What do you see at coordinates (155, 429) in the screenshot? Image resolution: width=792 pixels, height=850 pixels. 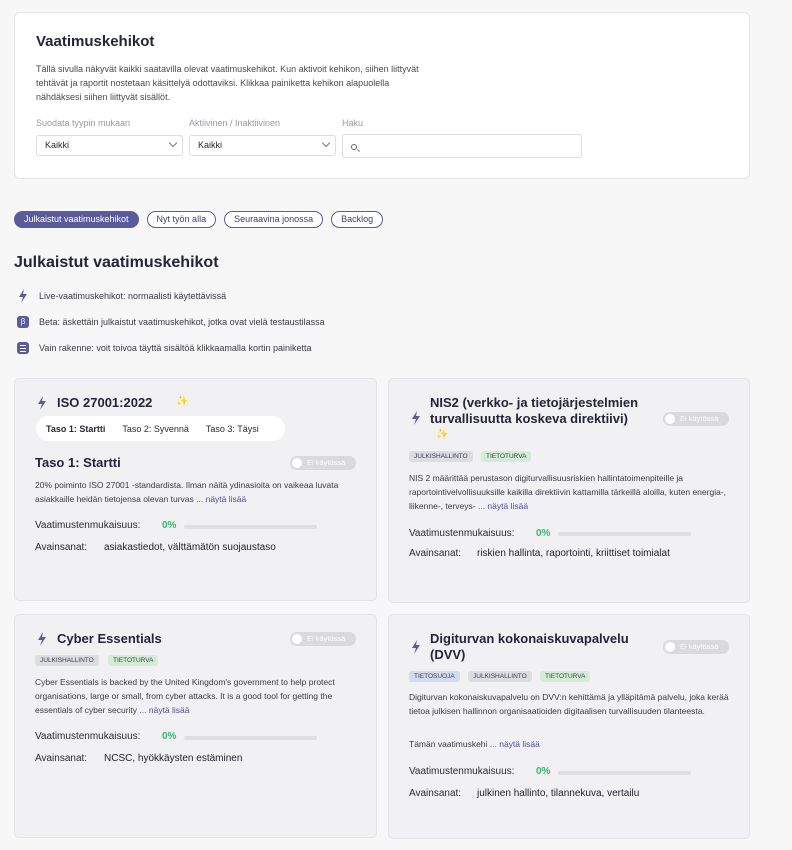 I see `level-tab-2: Taso 2: Syvennä` at bounding box center [155, 429].